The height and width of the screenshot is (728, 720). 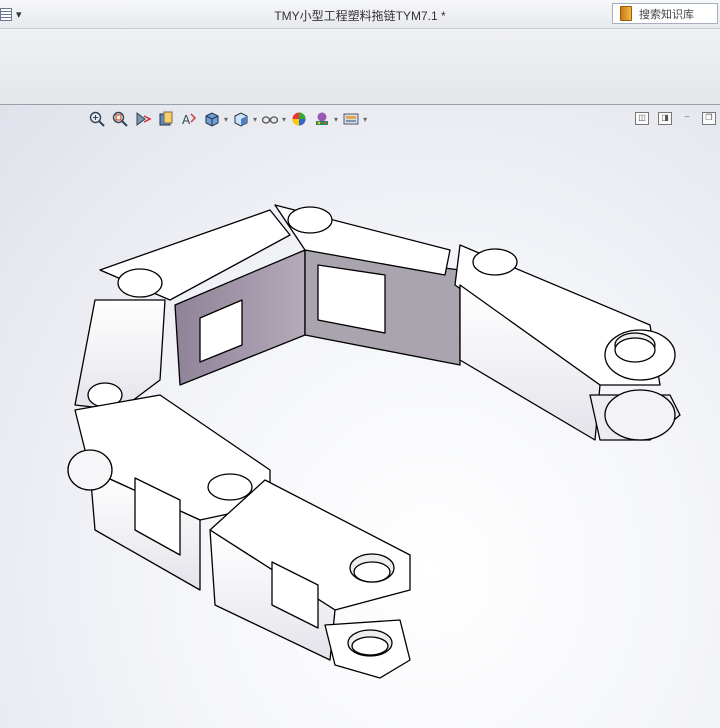 I want to click on title-bar: ▾ TMY小型工程塑料拖链TYM7.1 * 搜索知识库, so click(x=360, y=14).